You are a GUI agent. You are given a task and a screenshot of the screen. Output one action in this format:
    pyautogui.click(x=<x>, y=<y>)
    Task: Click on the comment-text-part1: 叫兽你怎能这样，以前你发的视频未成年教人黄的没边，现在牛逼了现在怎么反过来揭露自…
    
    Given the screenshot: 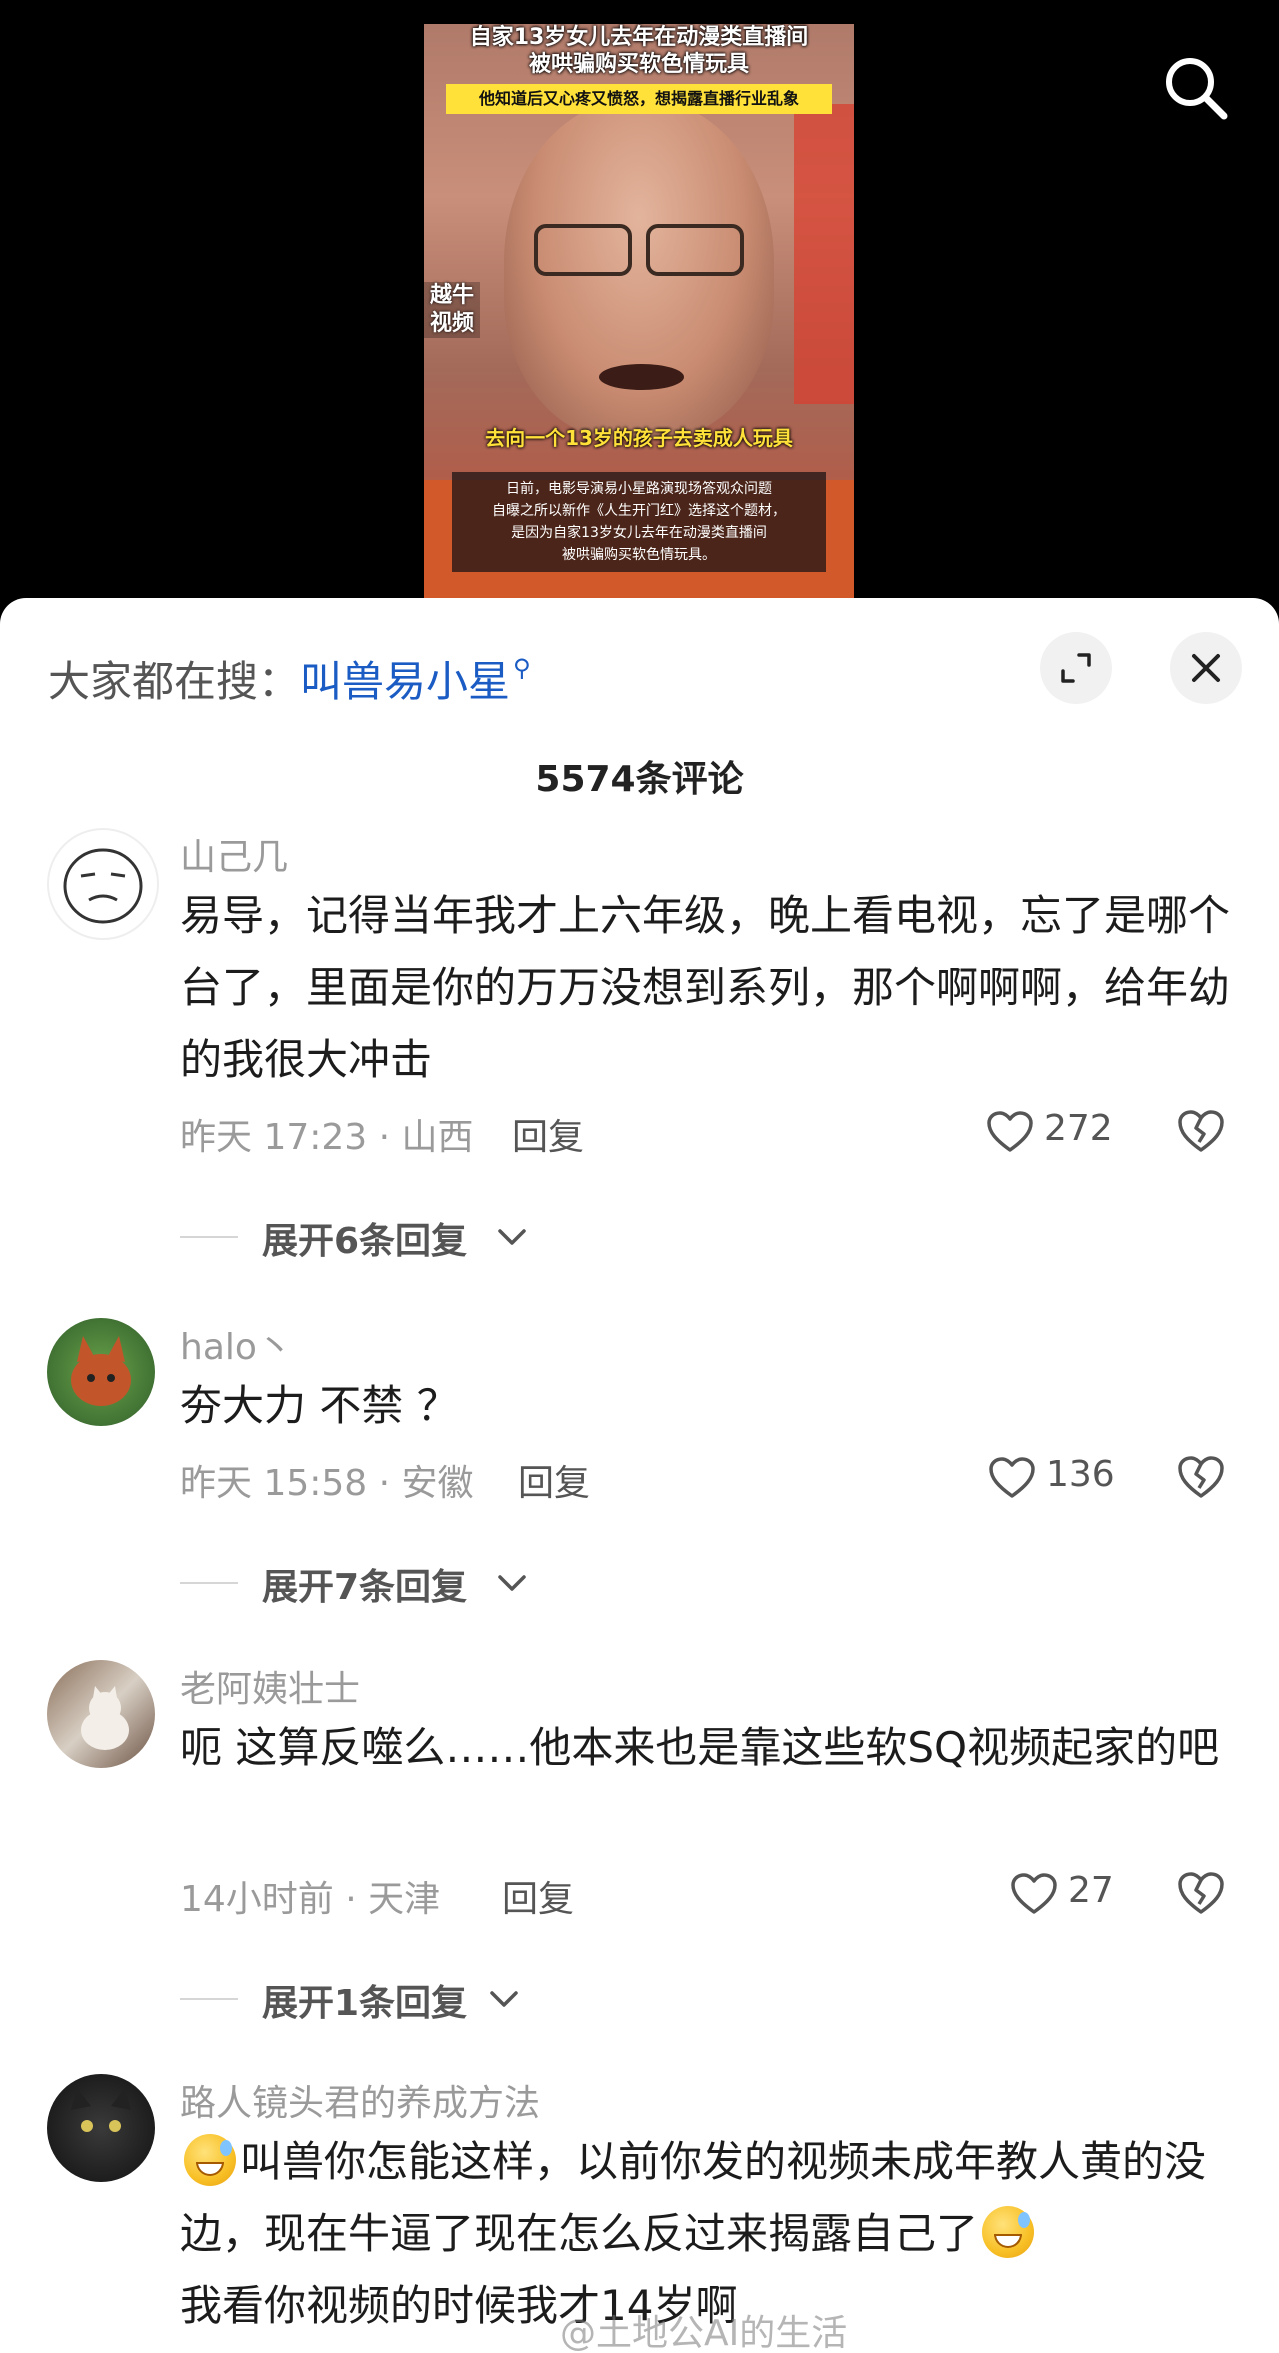 What is the action you would take?
    pyautogui.click(x=693, y=2197)
    